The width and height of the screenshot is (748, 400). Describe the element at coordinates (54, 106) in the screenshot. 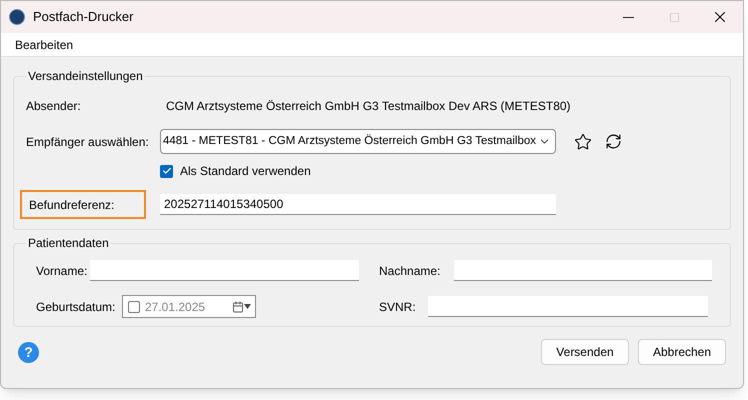

I see `field-label: Absender:` at that location.